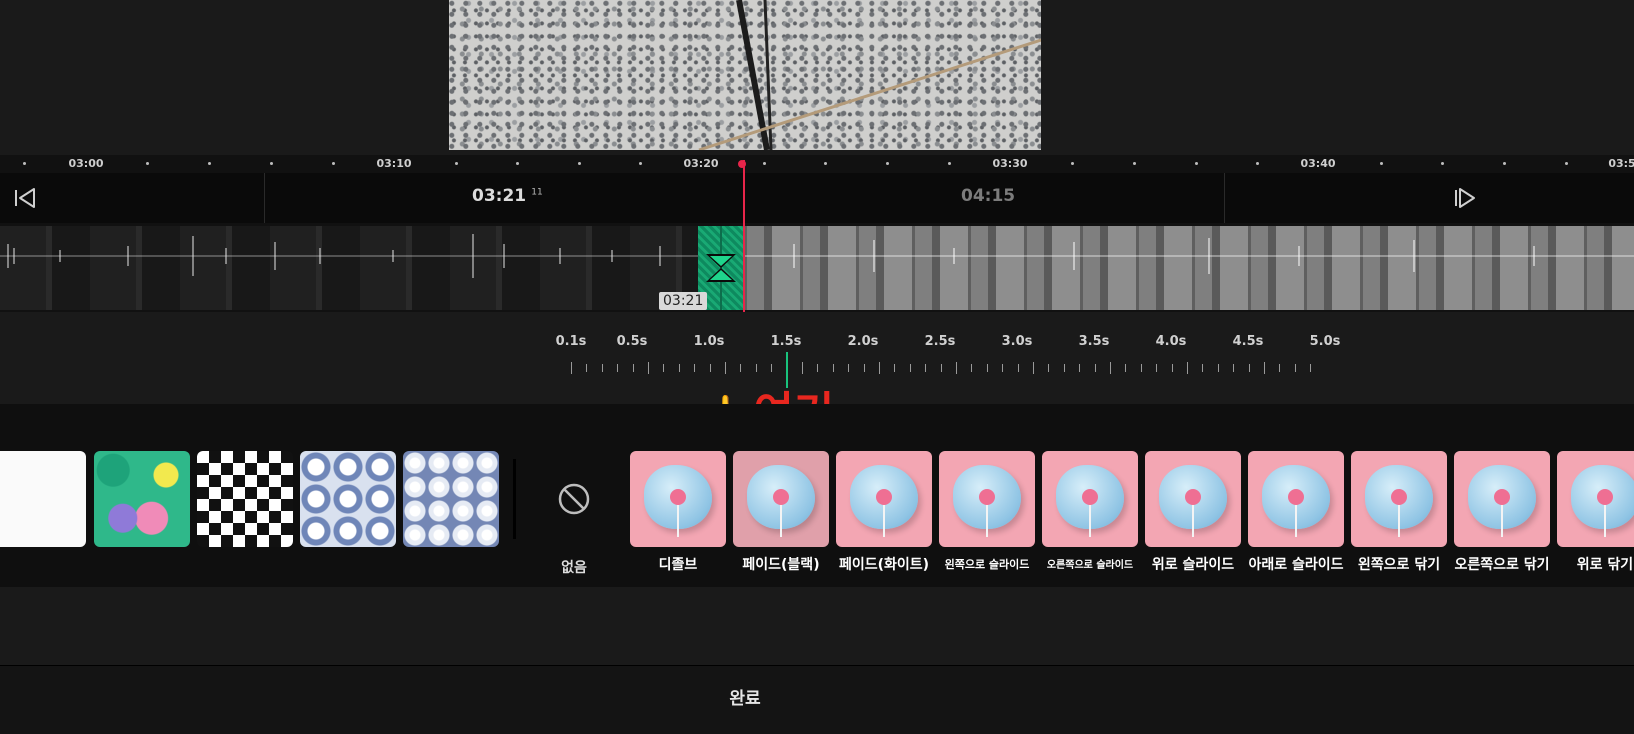 The height and width of the screenshot is (734, 1634). What do you see at coordinates (683, 301) in the screenshot?
I see `clip-time-badge: 03:21` at bounding box center [683, 301].